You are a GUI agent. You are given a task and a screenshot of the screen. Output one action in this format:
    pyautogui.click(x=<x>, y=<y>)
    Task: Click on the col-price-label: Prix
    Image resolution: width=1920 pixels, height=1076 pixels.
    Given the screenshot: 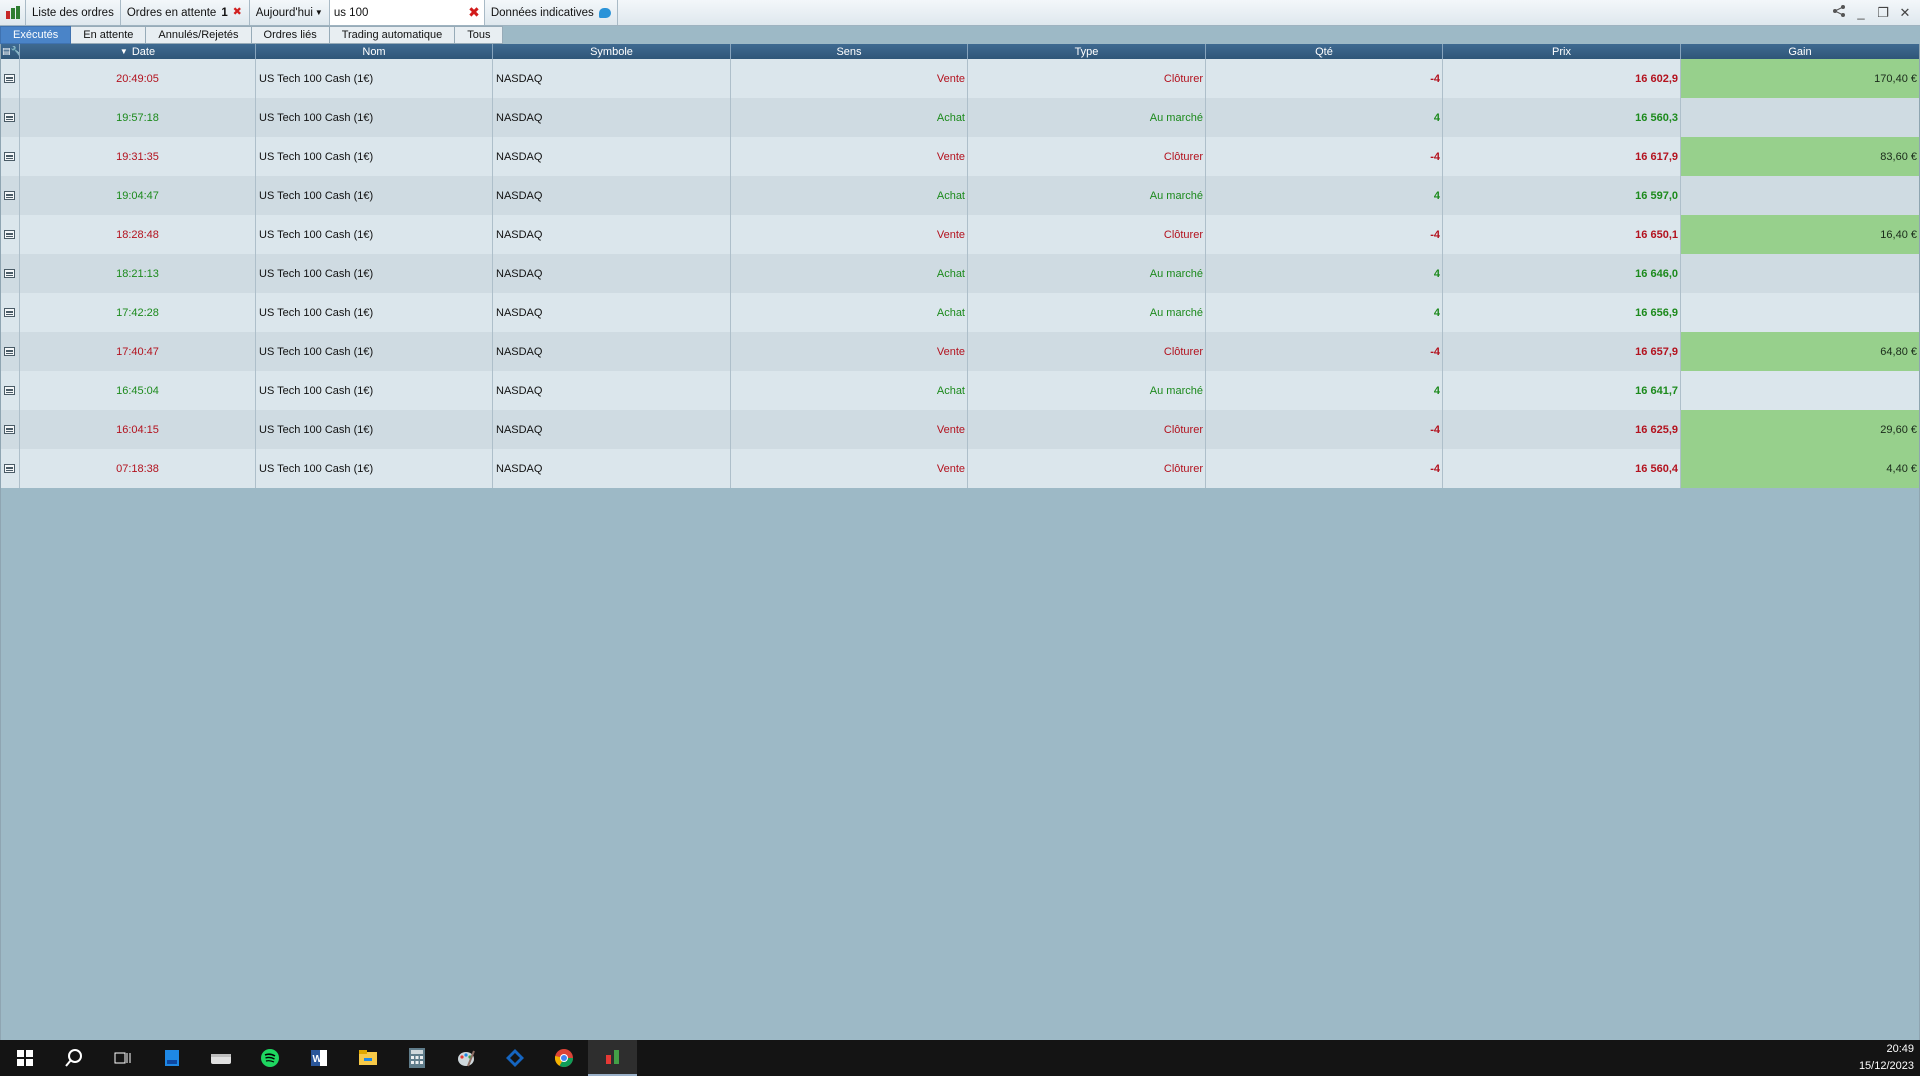 What is the action you would take?
    pyautogui.click(x=1561, y=51)
    